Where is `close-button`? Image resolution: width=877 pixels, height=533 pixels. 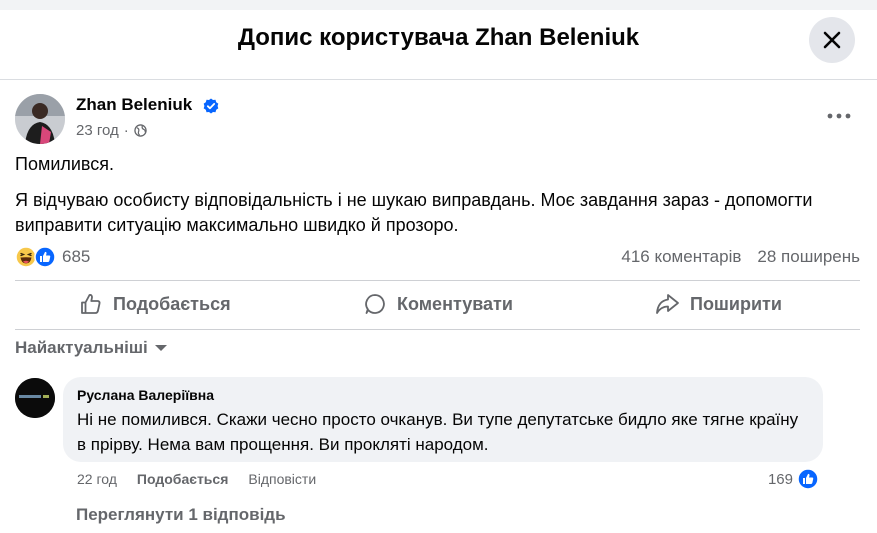
close-button is located at coordinates (832, 40).